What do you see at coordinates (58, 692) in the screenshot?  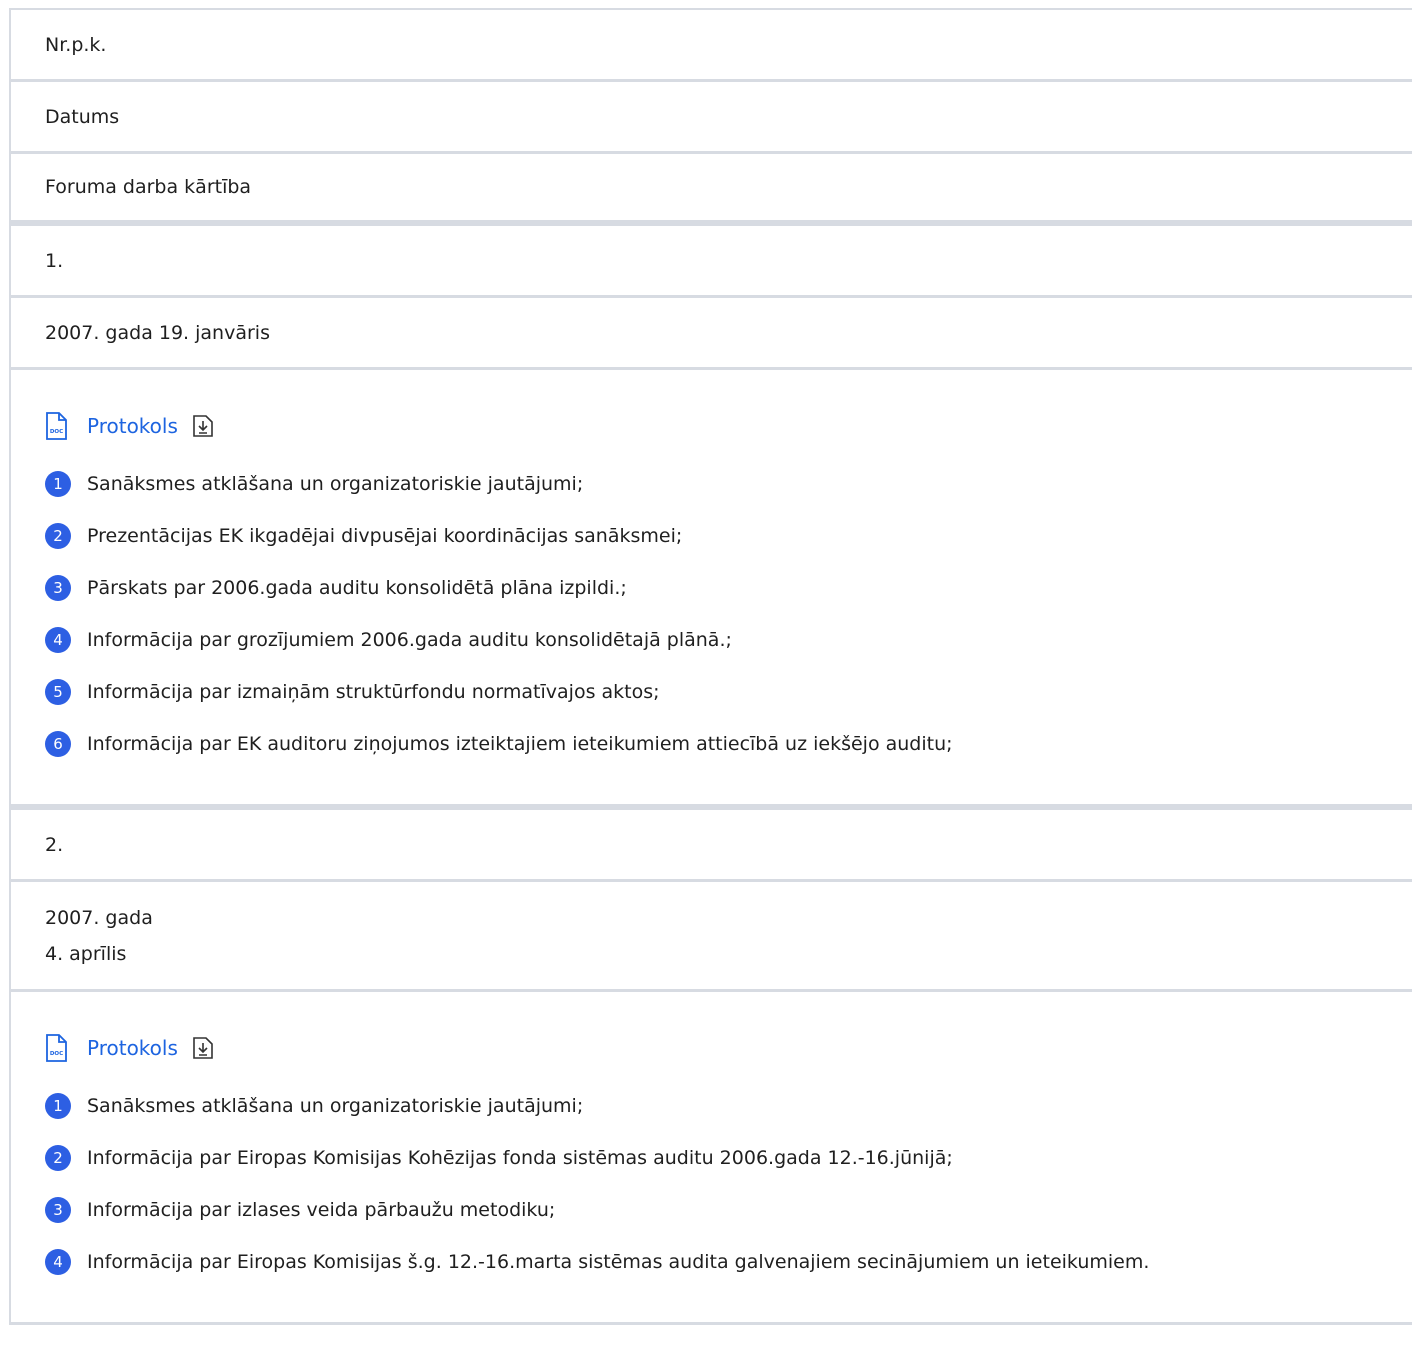 I see `item-number-badge: 5` at bounding box center [58, 692].